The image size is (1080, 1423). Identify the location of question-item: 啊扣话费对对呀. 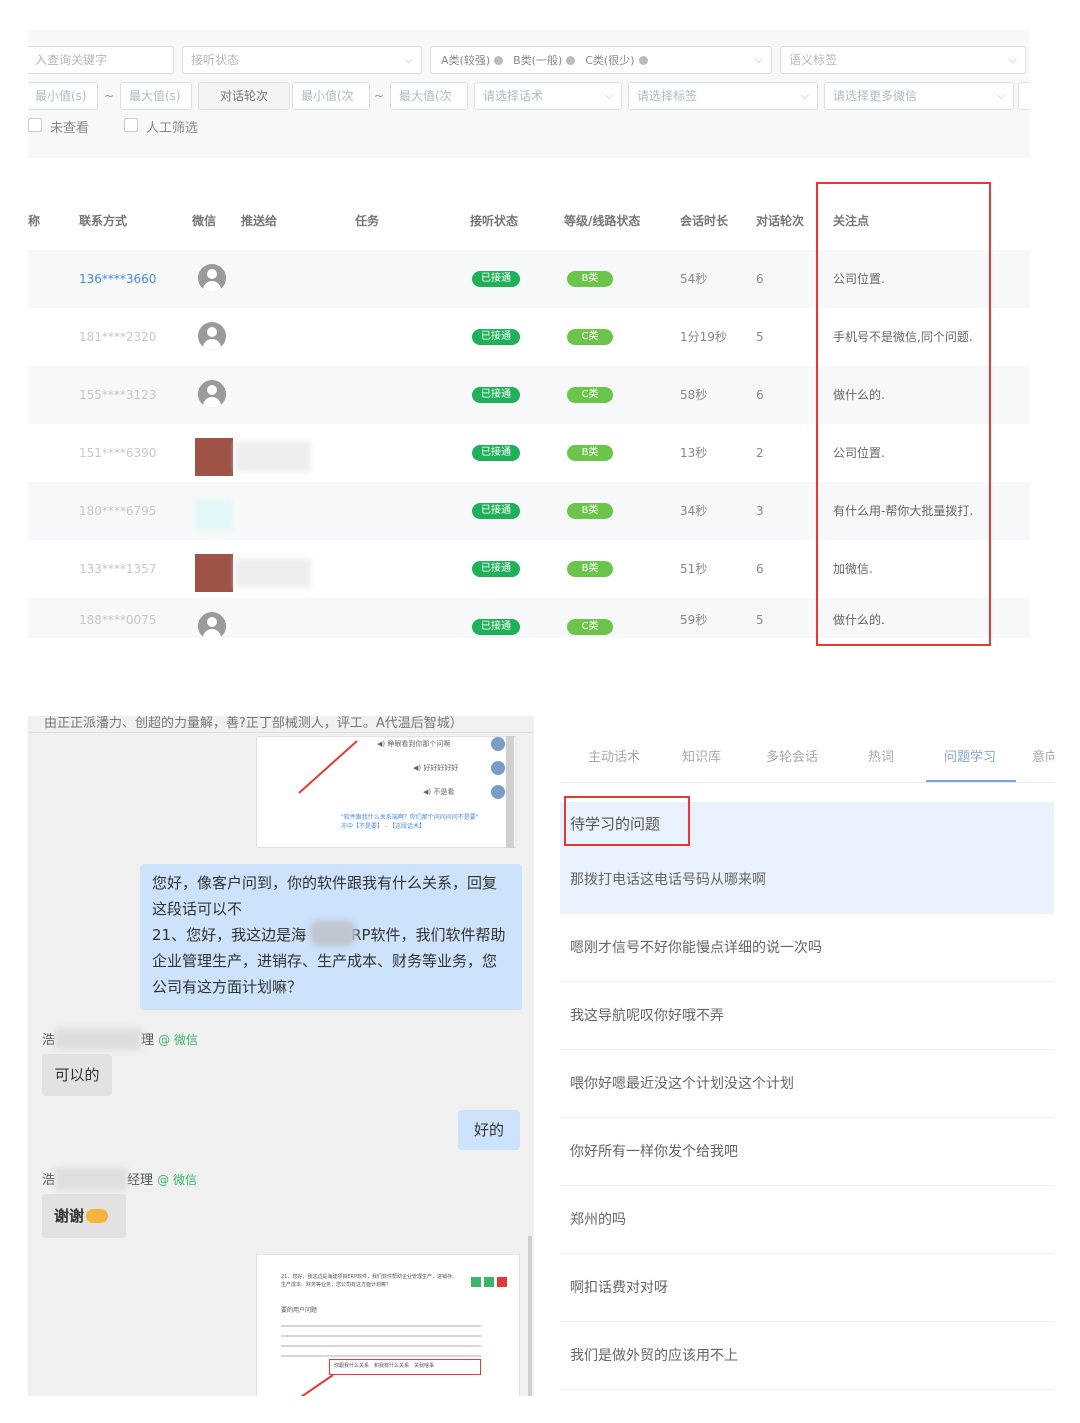
(807, 1288).